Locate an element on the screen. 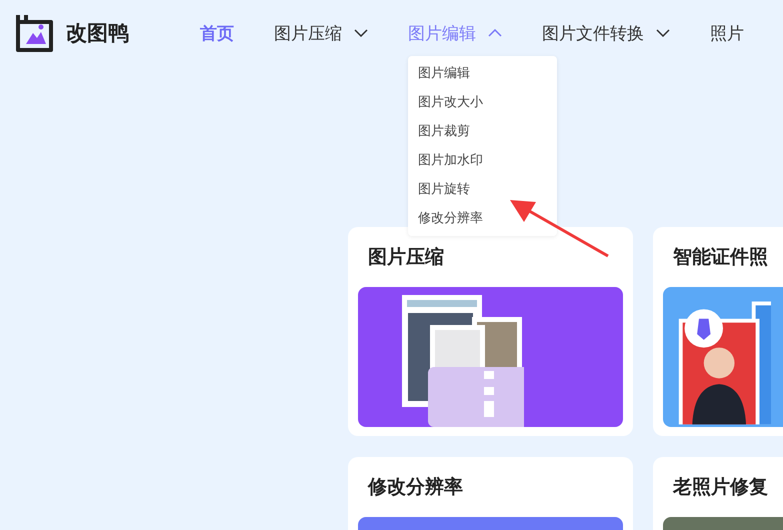 The height and width of the screenshot is (530, 783). tool-card: 修改分辨率 is located at coordinates (490, 493).